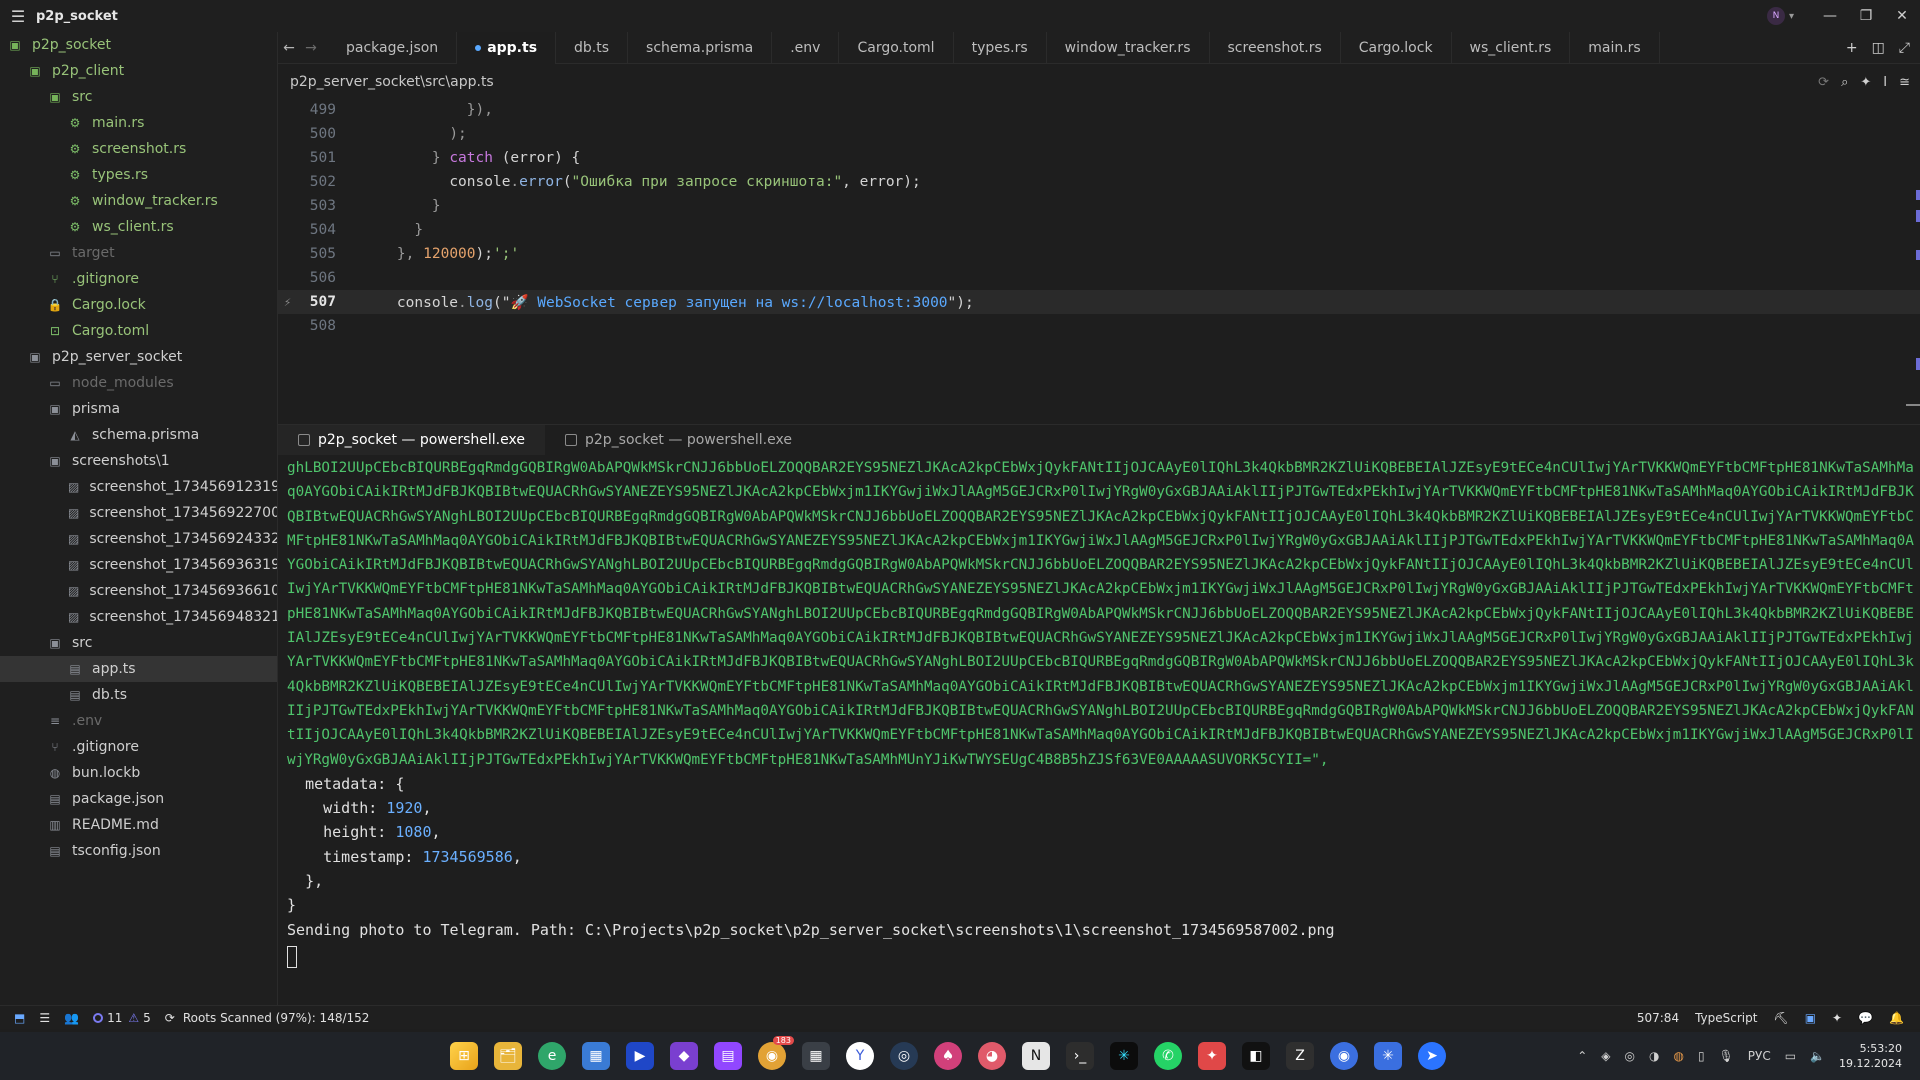  Describe the element at coordinates (1128, 47) in the screenshot. I see `editor-tab: window_tracker.rs` at that location.